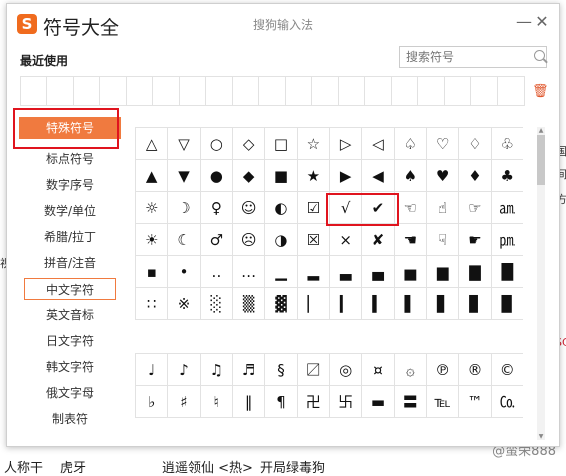 The image size is (566, 476). Describe the element at coordinates (249, 304) in the screenshot. I see `symbol-cell: ▒` at that location.